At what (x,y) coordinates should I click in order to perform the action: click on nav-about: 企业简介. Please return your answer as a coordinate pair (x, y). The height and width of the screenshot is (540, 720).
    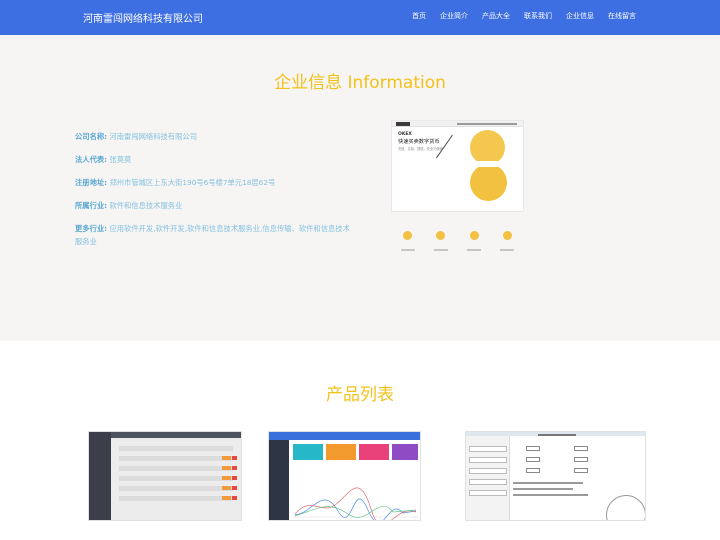
    Looking at the image, I should click on (454, 16).